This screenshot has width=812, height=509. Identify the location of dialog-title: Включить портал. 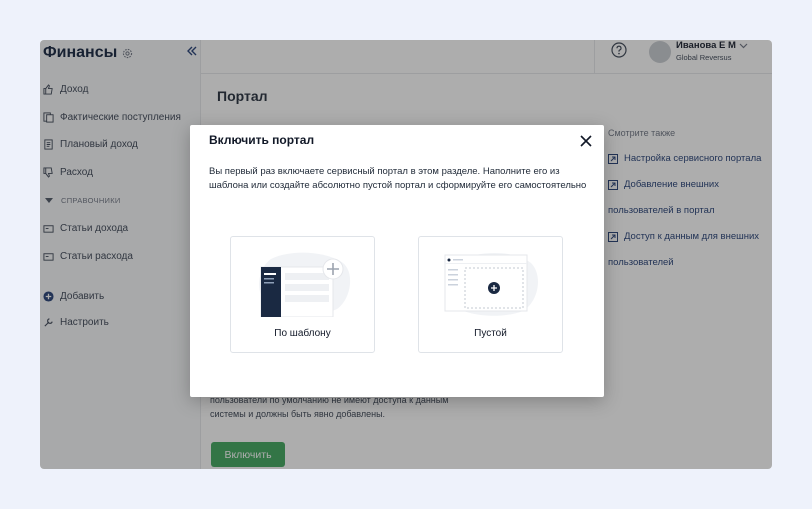
(262, 140).